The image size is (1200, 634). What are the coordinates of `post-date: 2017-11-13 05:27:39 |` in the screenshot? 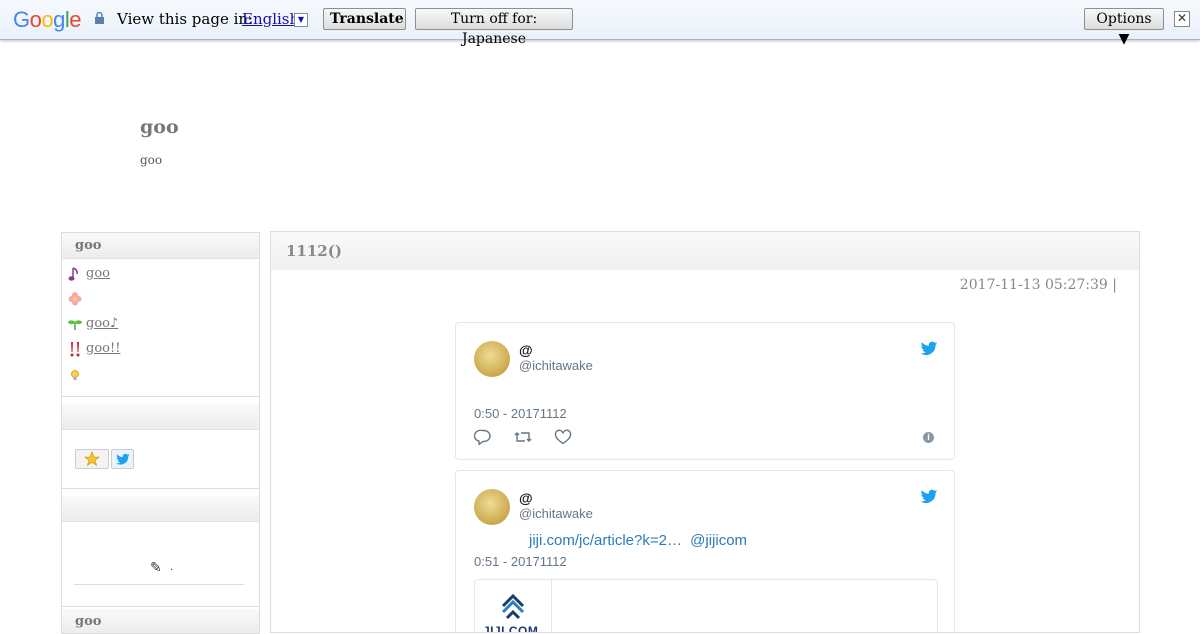 It's located at (1038, 285).